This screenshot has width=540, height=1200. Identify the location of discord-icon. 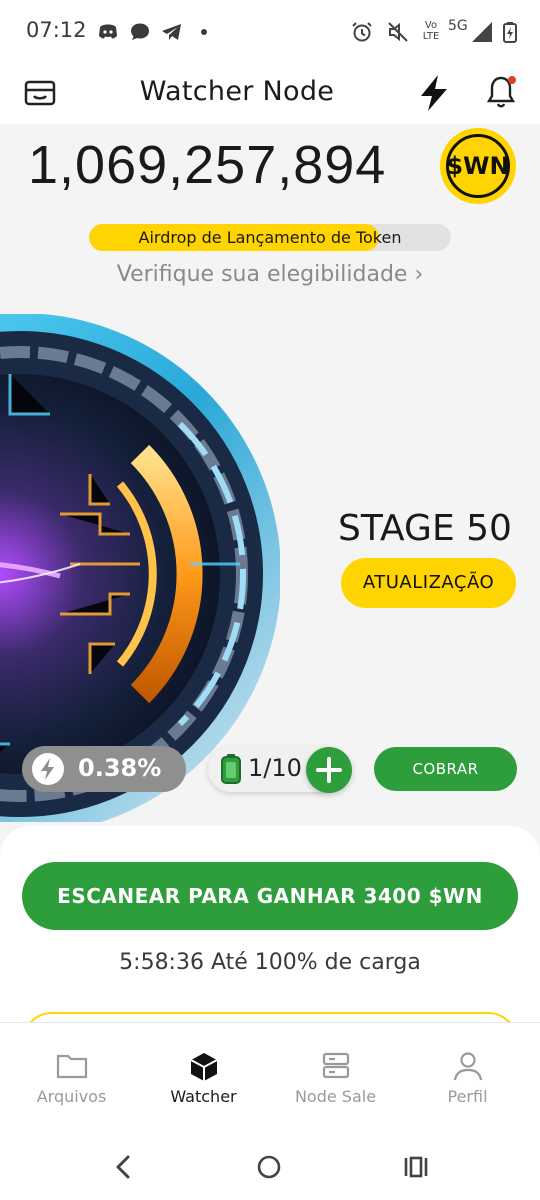
(108, 31).